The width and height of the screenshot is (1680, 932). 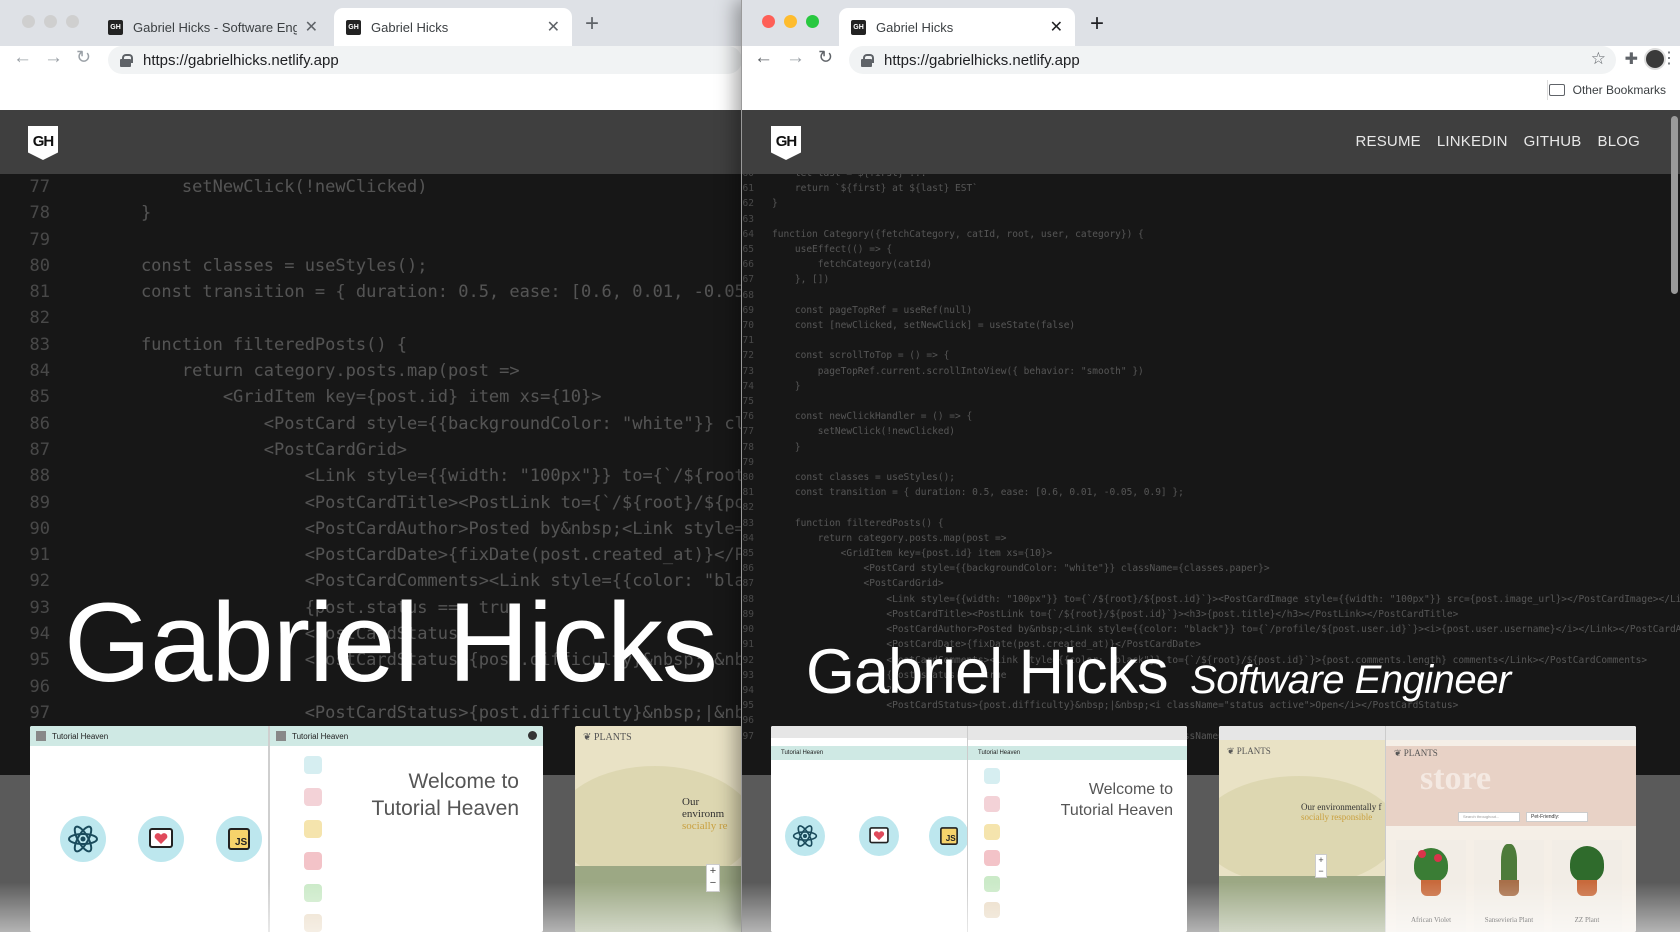 What do you see at coordinates (858, 27) in the screenshot?
I see `site-favicon-icon: GH` at bounding box center [858, 27].